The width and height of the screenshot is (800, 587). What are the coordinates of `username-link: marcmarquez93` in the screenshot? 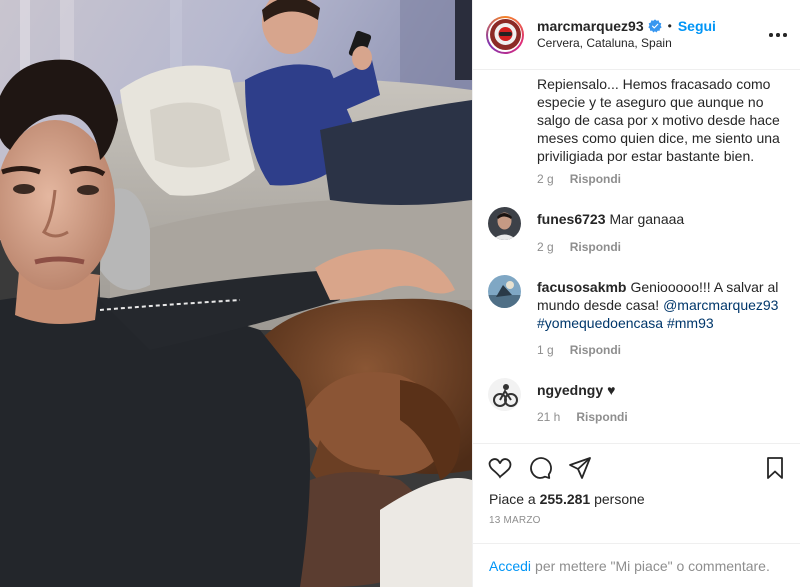 It's located at (590, 26).